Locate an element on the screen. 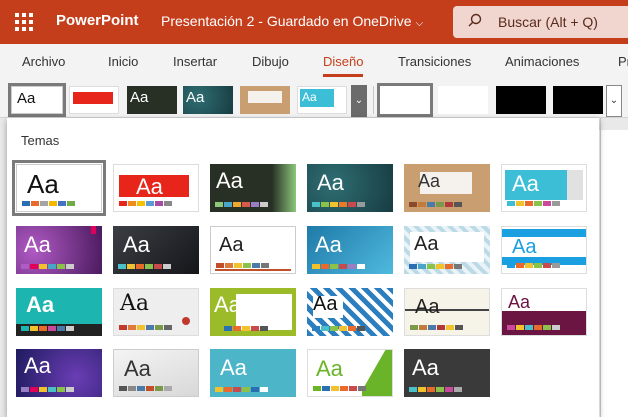 The height and width of the screenshot is (417, 628). theme-cream: Aa is located at coordinates (447, 312).